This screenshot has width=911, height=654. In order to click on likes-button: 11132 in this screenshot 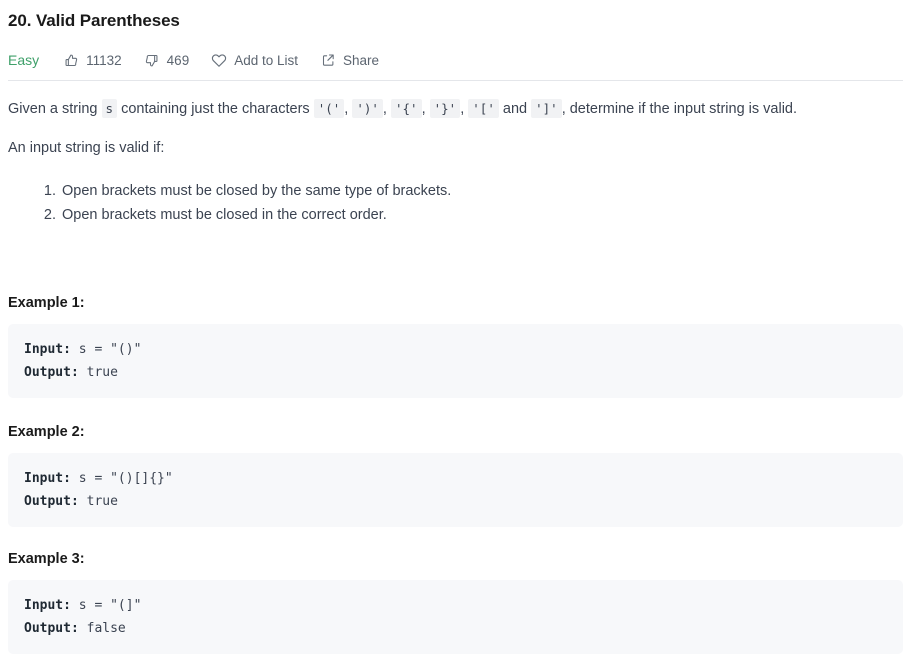, I will do `click(92, 60)`.